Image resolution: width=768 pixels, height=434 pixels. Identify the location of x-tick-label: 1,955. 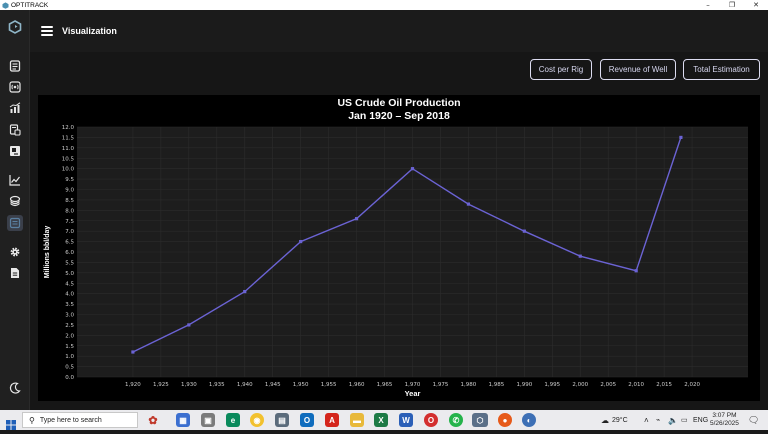
(329, 385).